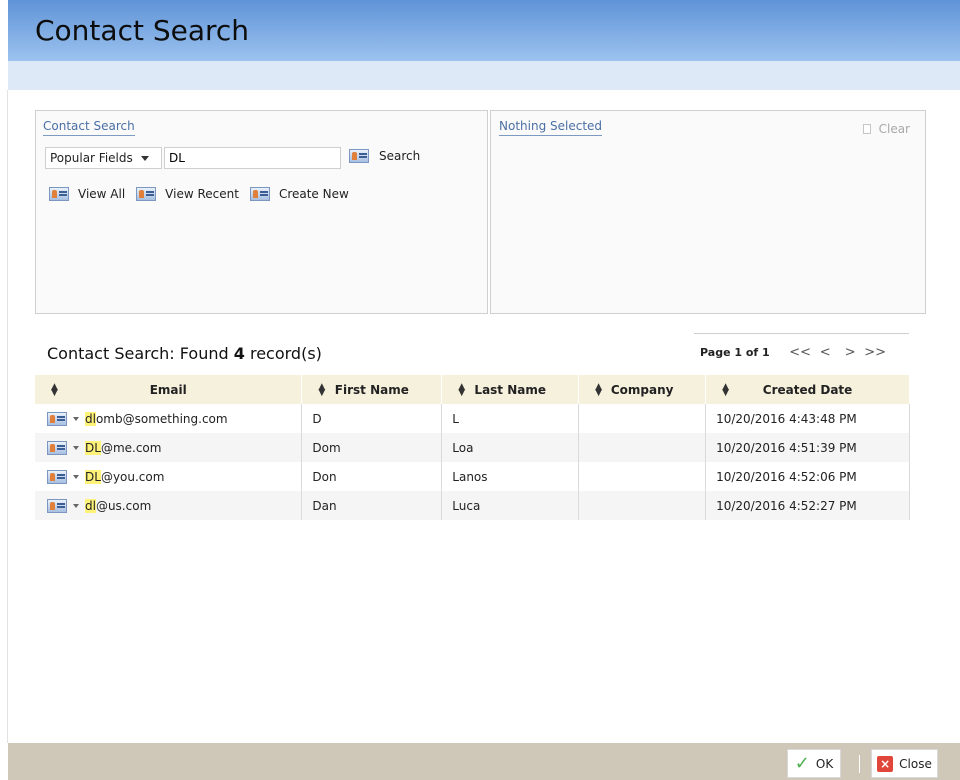  What do you see at coordinates (142, 30) in the screenshot?
I see `page-title: Contact Search` at bounding box center [142, 30].